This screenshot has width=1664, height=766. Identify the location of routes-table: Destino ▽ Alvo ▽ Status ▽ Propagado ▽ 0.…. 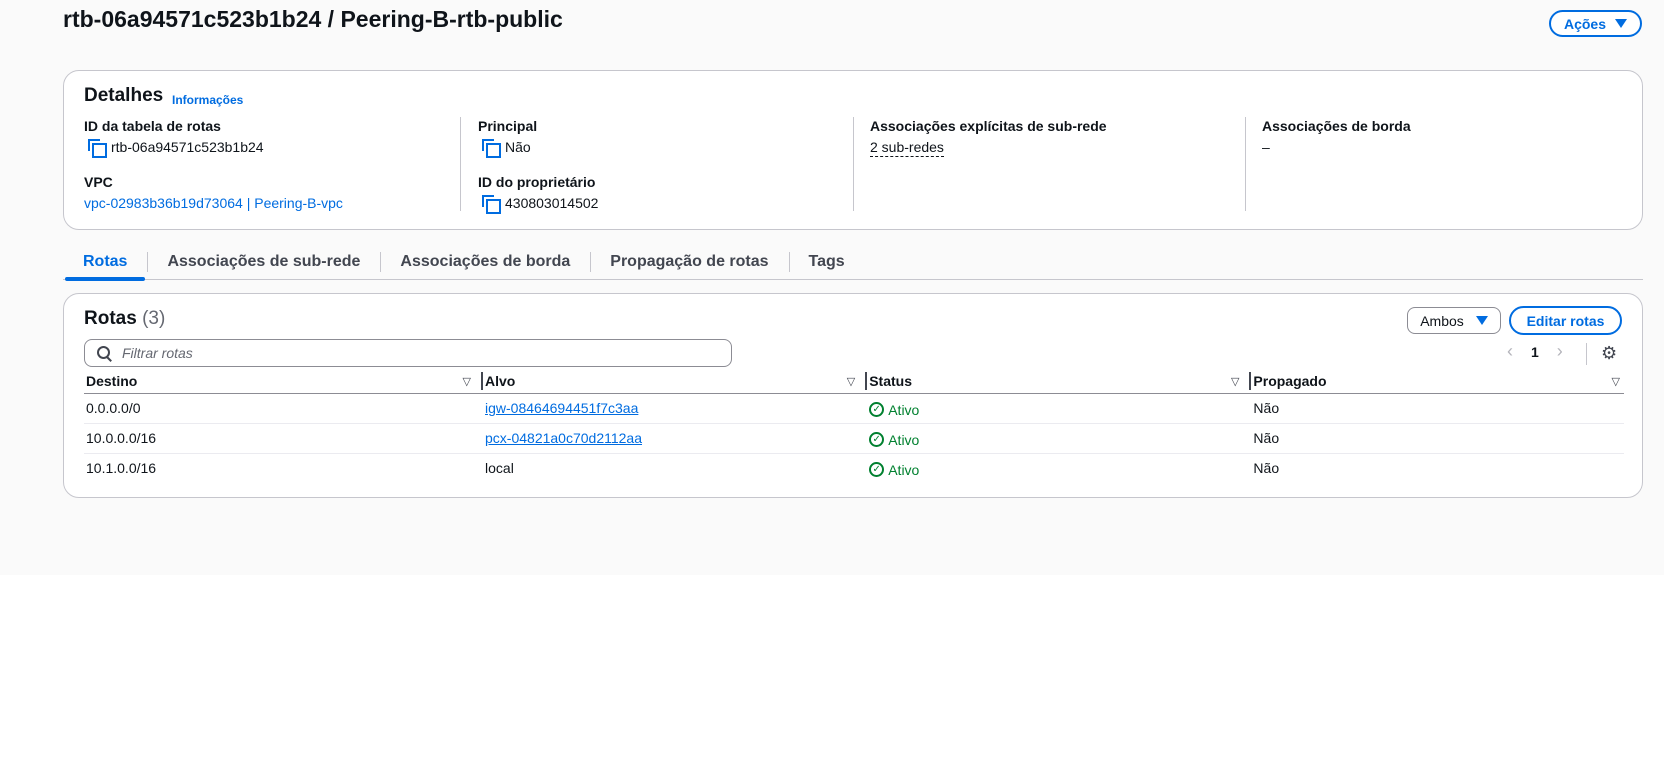
(854, 426).